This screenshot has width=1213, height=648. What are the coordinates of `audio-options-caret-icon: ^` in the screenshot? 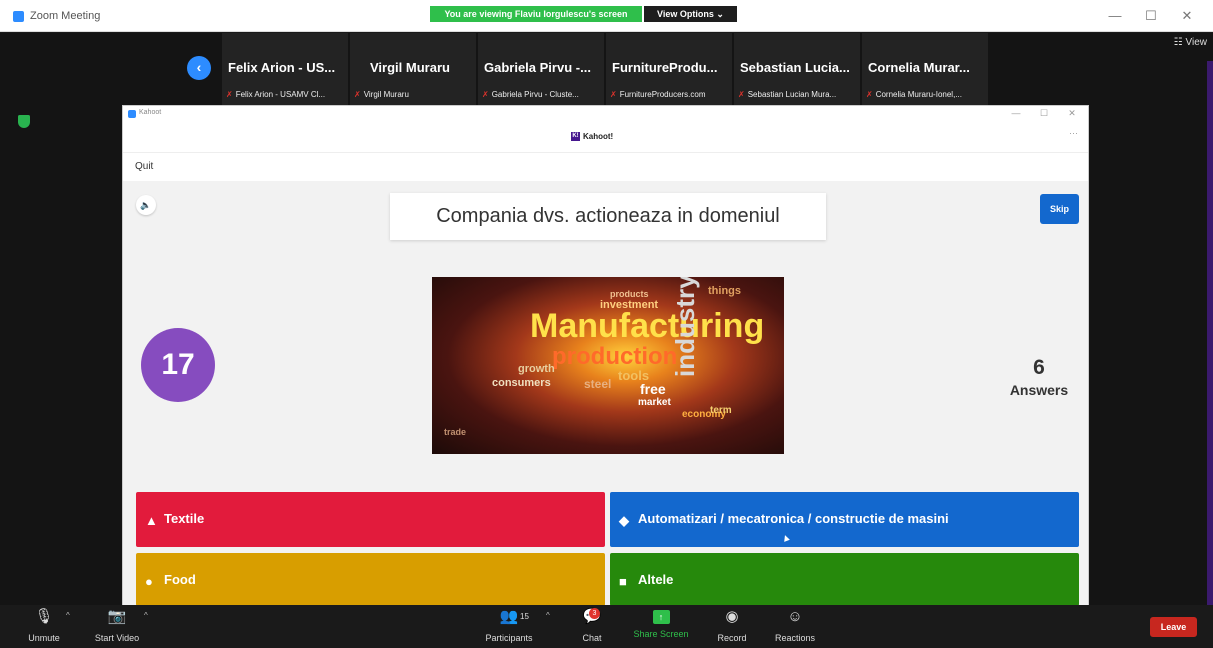 It's located at (68, 615).